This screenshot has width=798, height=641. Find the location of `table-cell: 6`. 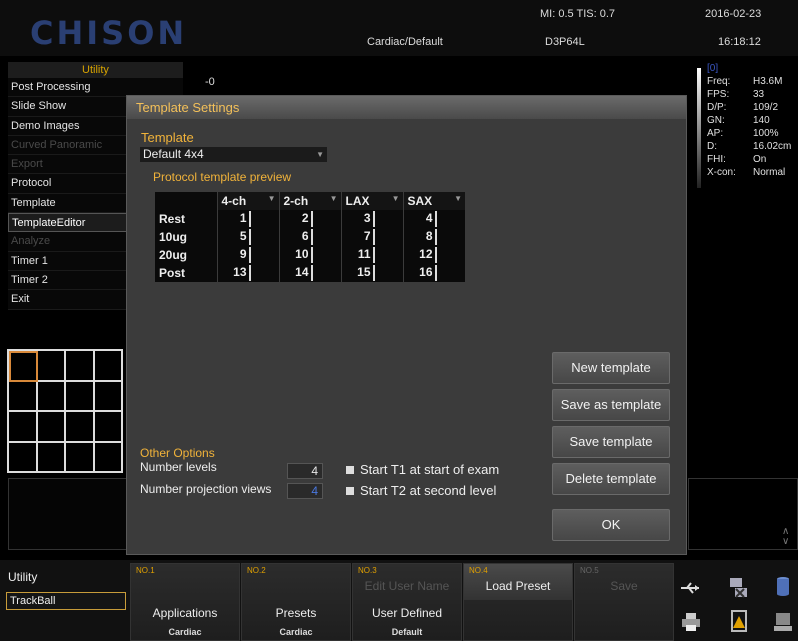

table-cell: 6 is located at coordinates (309, 237).